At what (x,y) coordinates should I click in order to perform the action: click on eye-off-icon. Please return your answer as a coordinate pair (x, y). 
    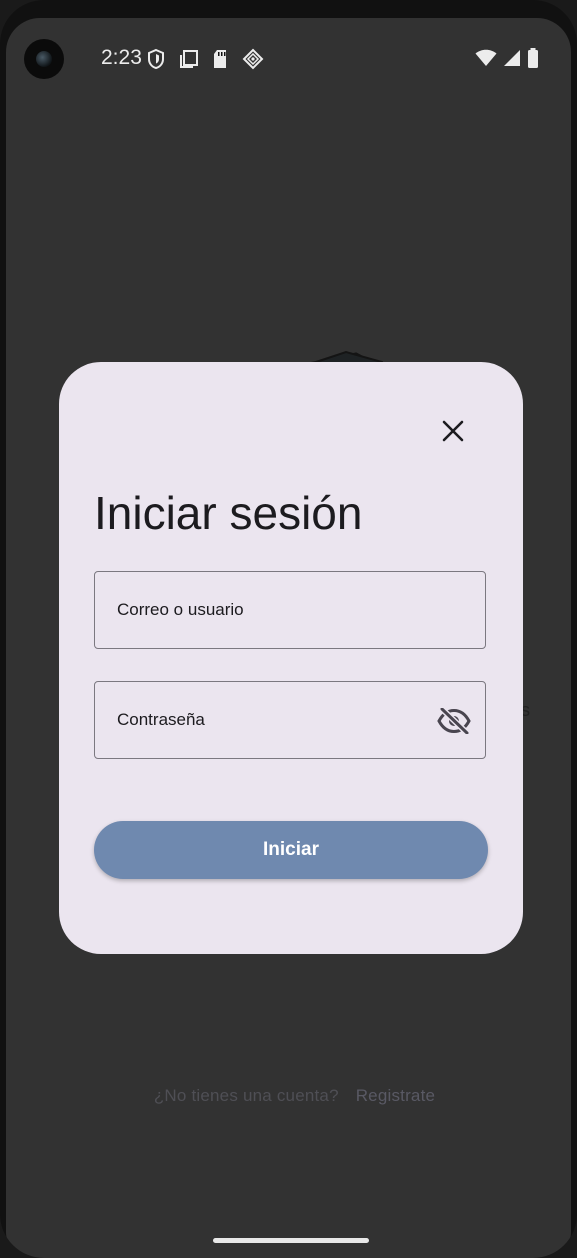
    Looking at the image, I should click on (454, 721).